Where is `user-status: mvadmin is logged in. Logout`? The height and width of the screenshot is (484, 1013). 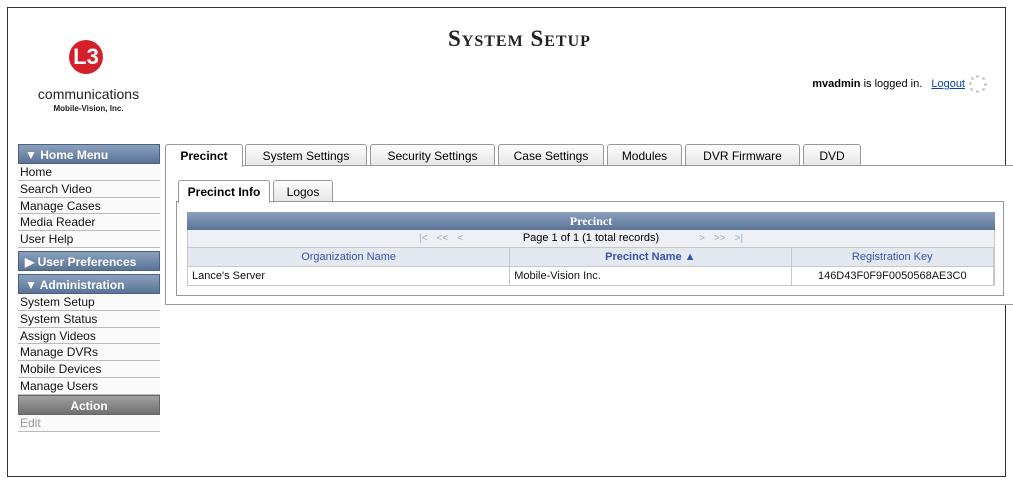 user-status: mvadmin is logged in. Logout is located at coordinates (888, 84).